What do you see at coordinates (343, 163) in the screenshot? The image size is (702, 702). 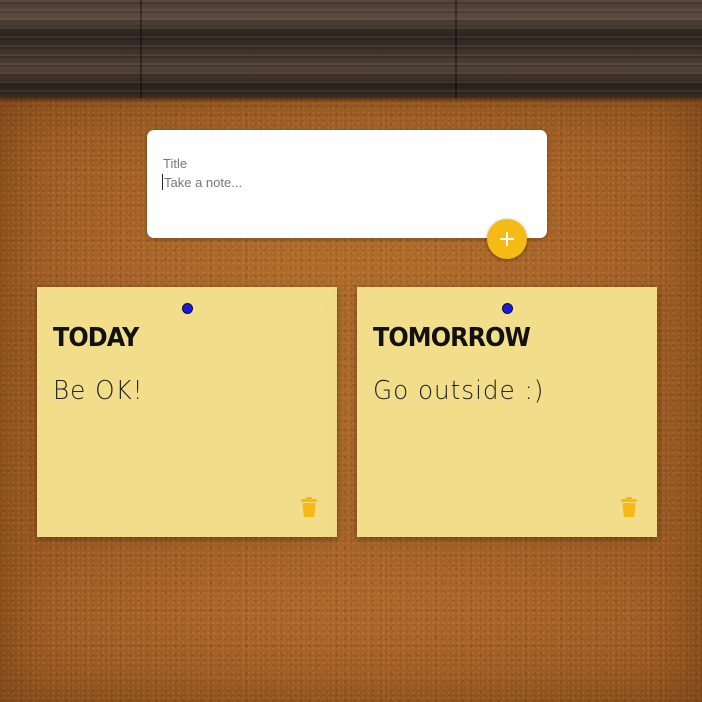 I see `title-input` at bounding box center [343, 163].